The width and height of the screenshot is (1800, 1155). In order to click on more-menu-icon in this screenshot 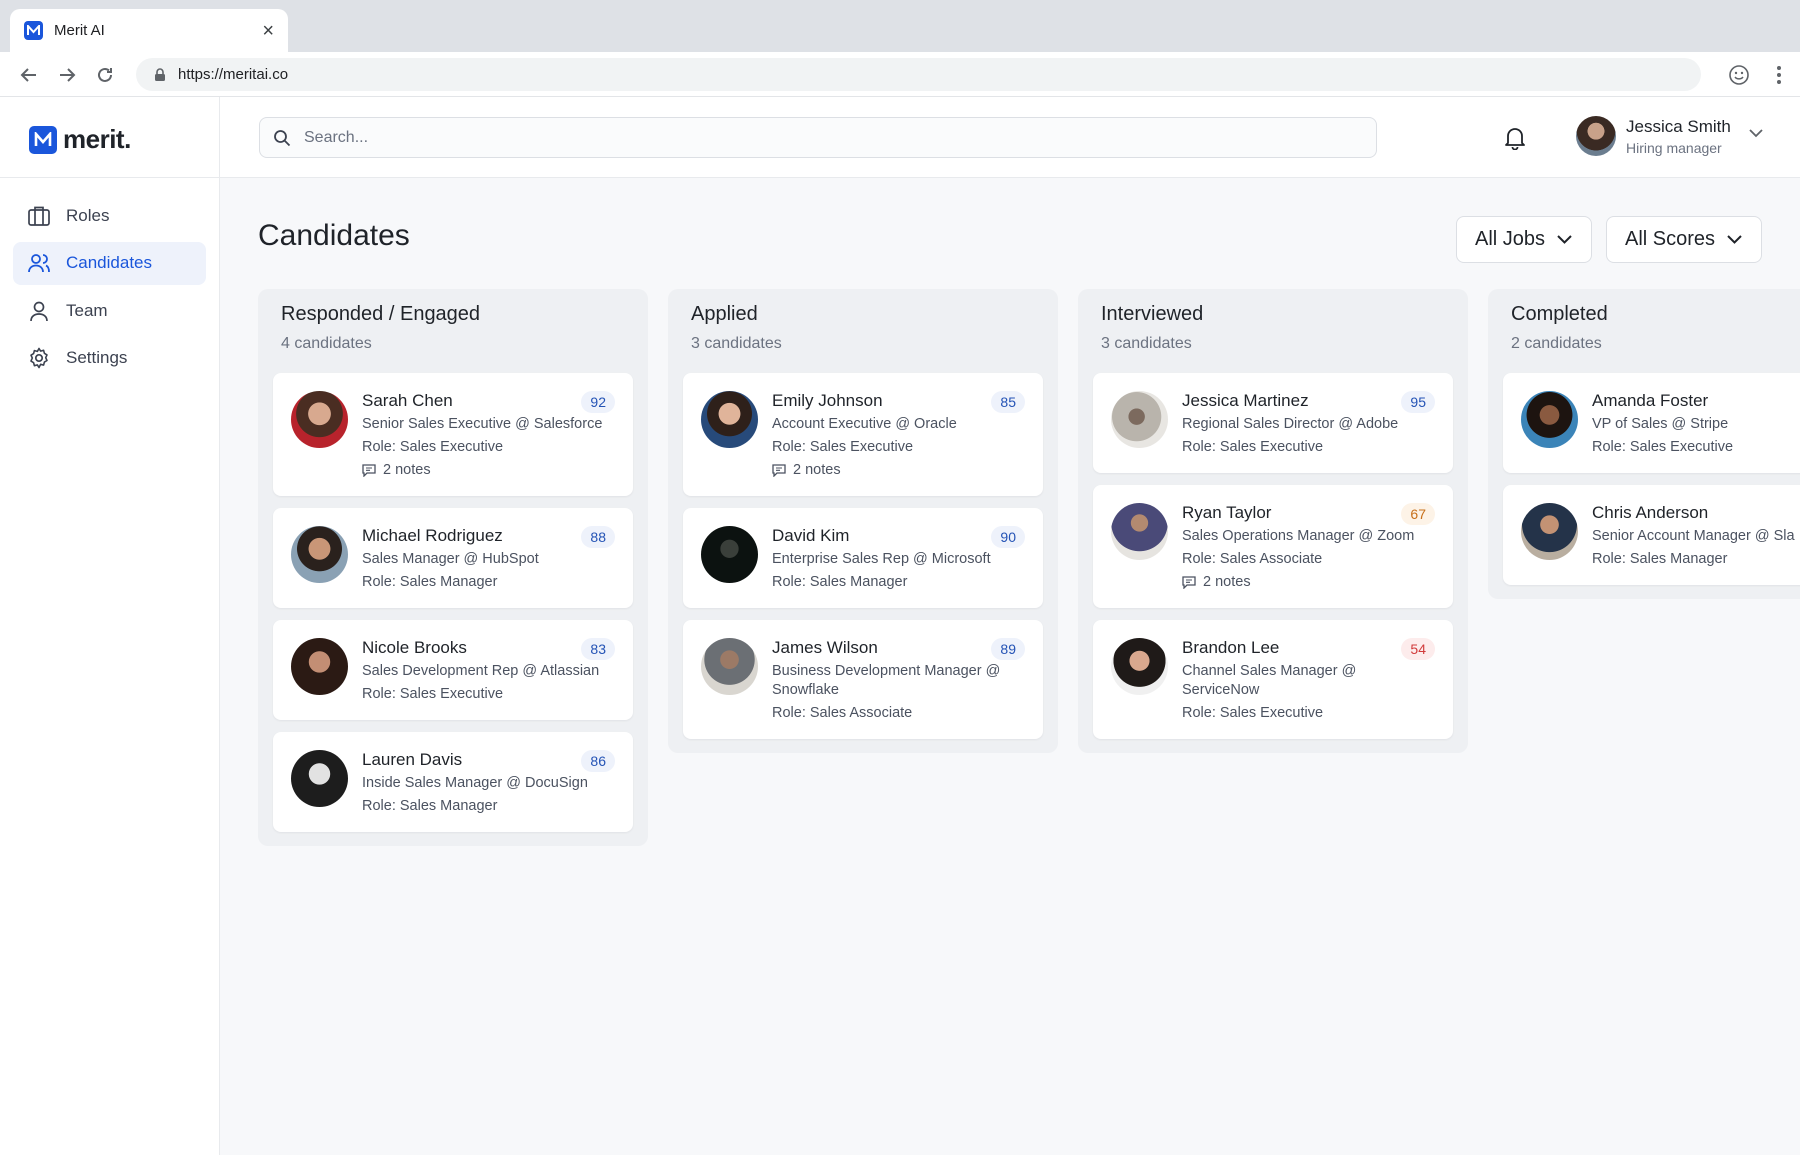, I will do `click(1779, 75)`.